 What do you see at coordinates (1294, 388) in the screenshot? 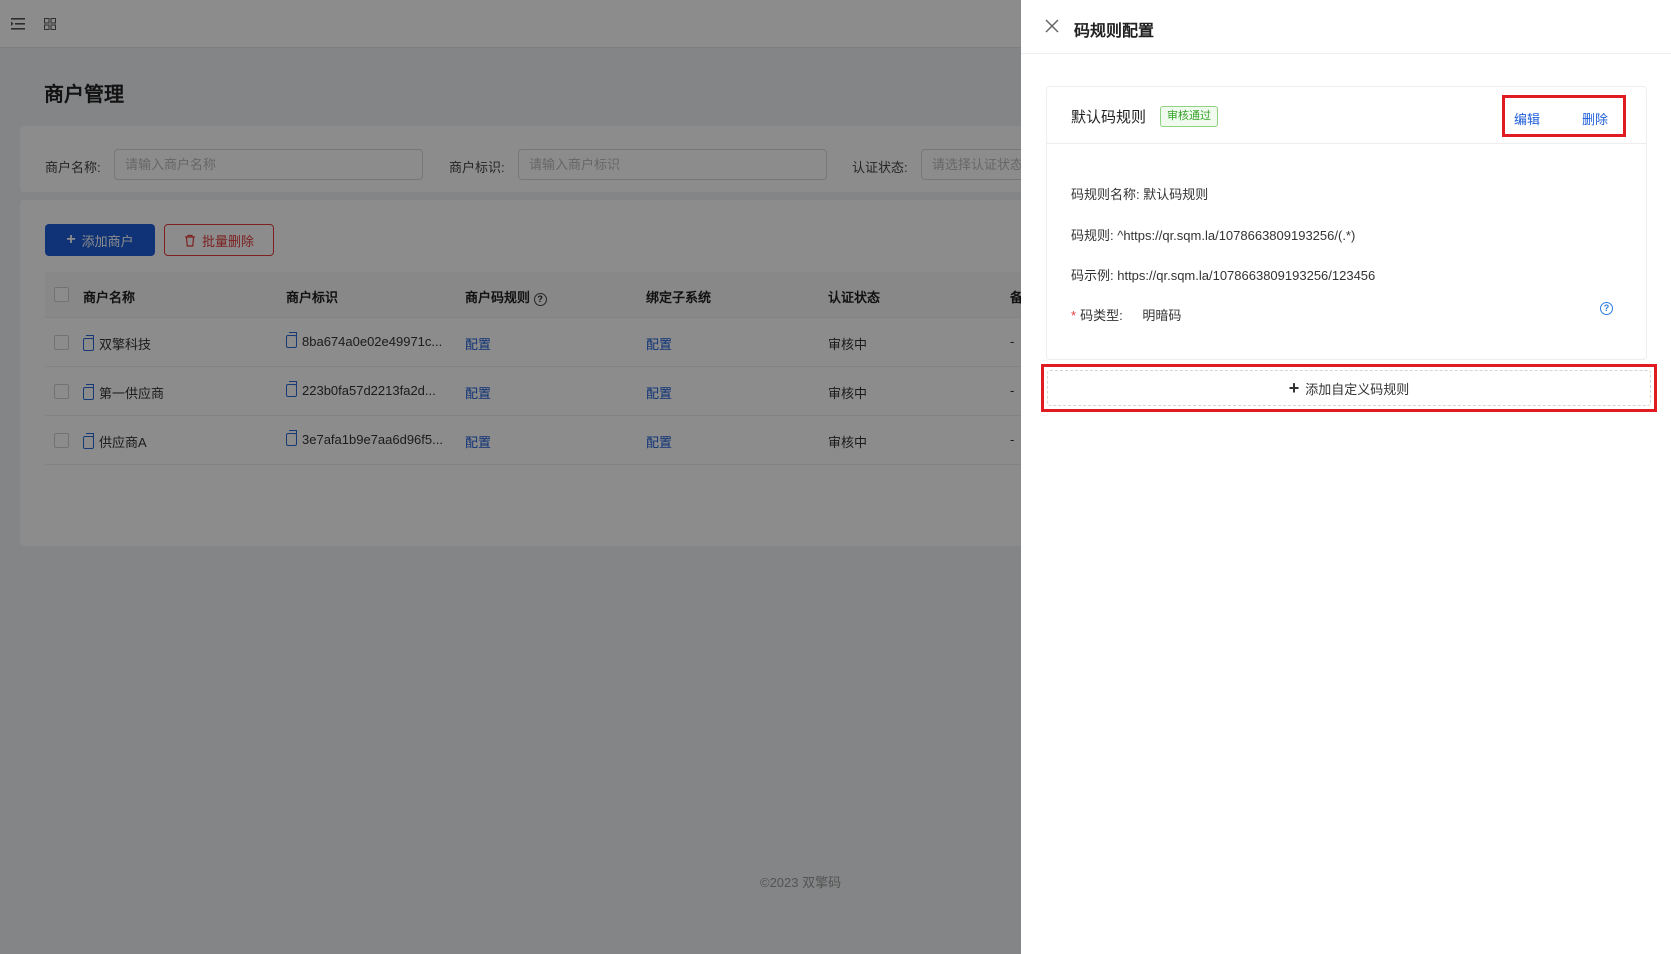
I see `plus-icon: +` at bounding box center [1294, 388].